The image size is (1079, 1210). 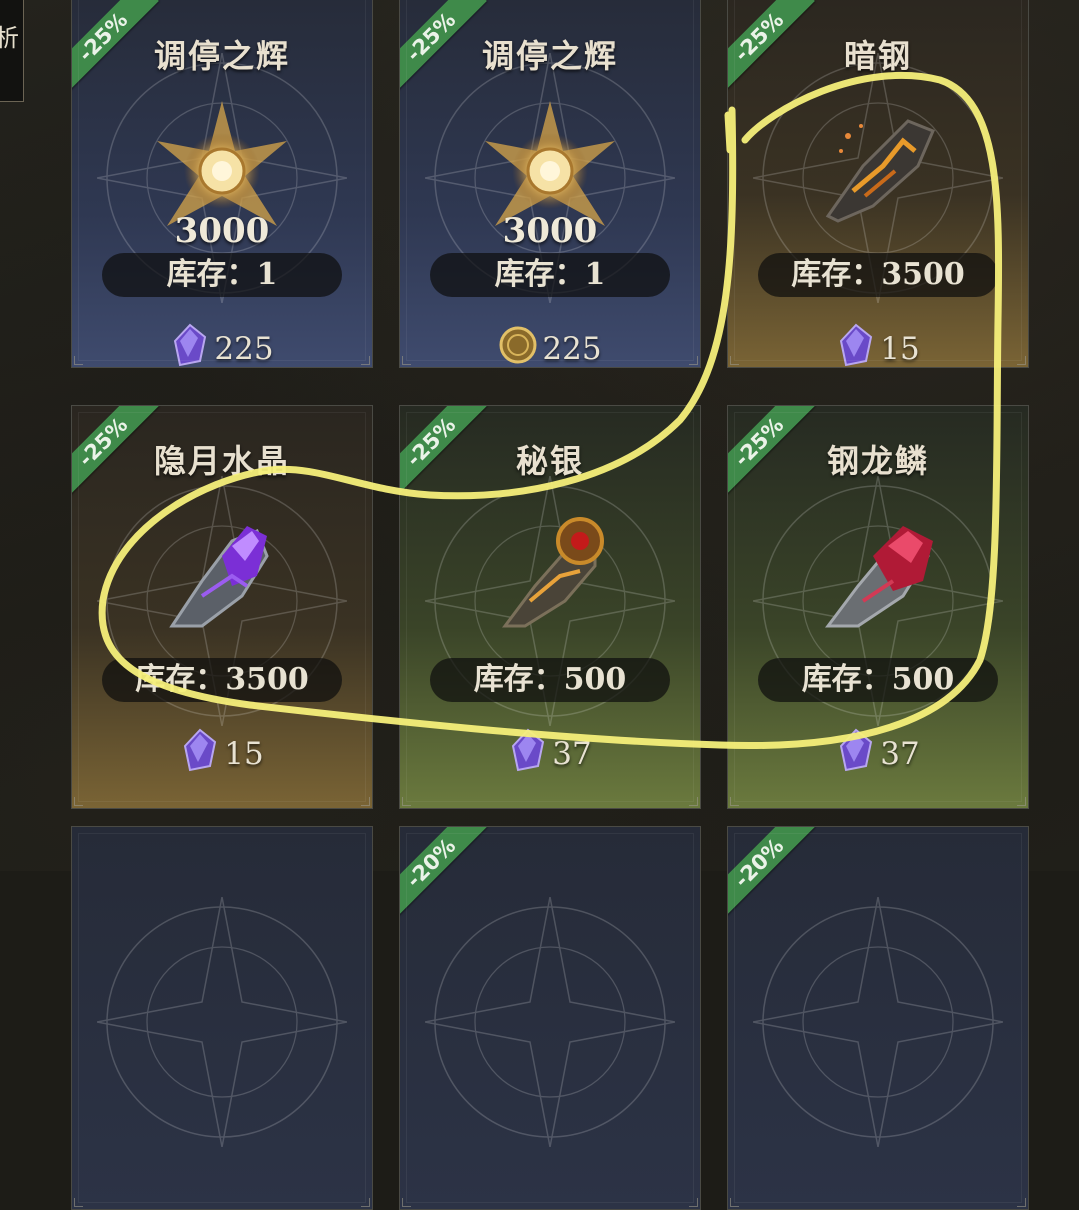 I want to click on shop-item-card: -25% 钢龙鳞 库存：500 37, so click(x=878, y=607).